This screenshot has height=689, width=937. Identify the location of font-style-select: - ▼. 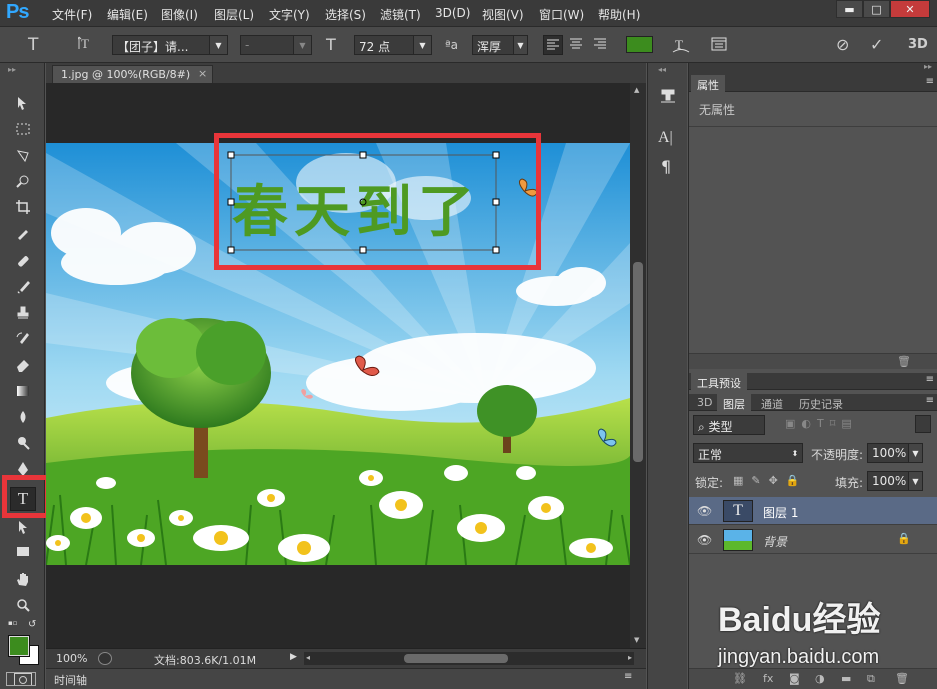
(276, 45).